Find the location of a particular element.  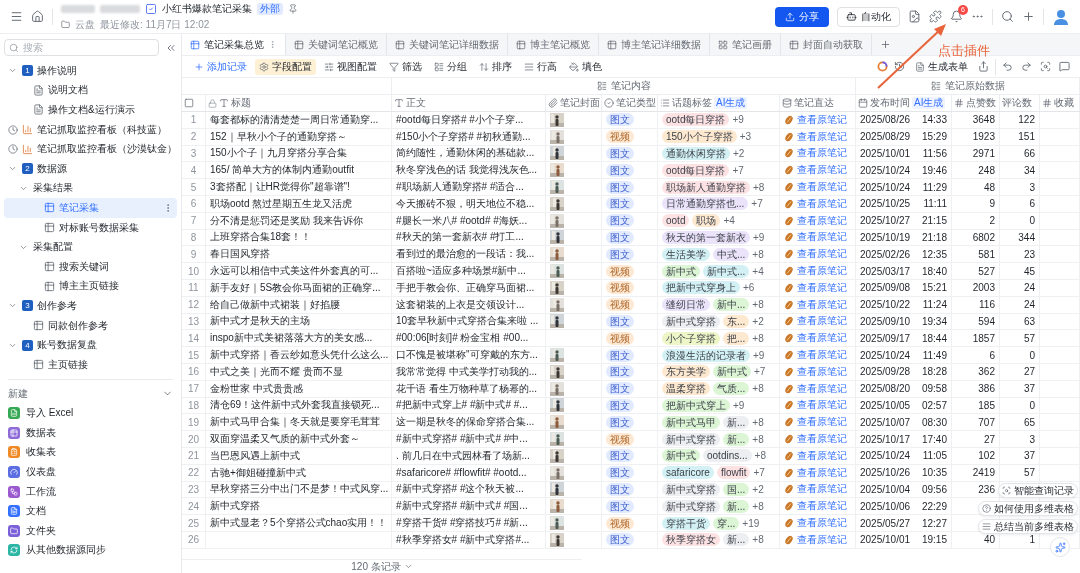

sidebar-item: 搜索关键词 is located at coordinates (90, 266).